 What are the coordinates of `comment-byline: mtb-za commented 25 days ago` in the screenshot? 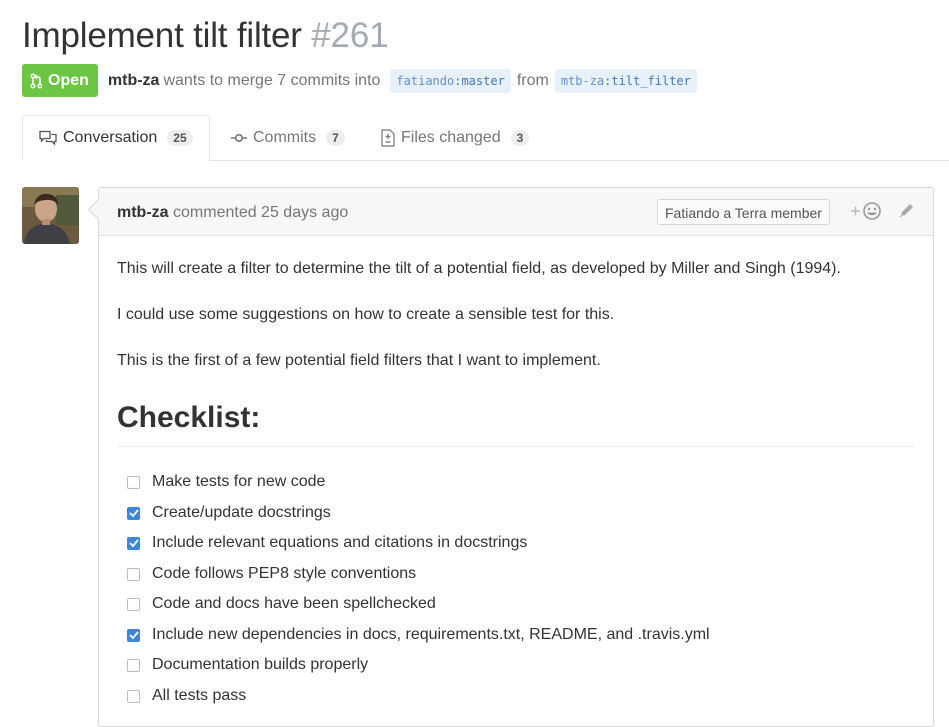 It's located at (232, 213).